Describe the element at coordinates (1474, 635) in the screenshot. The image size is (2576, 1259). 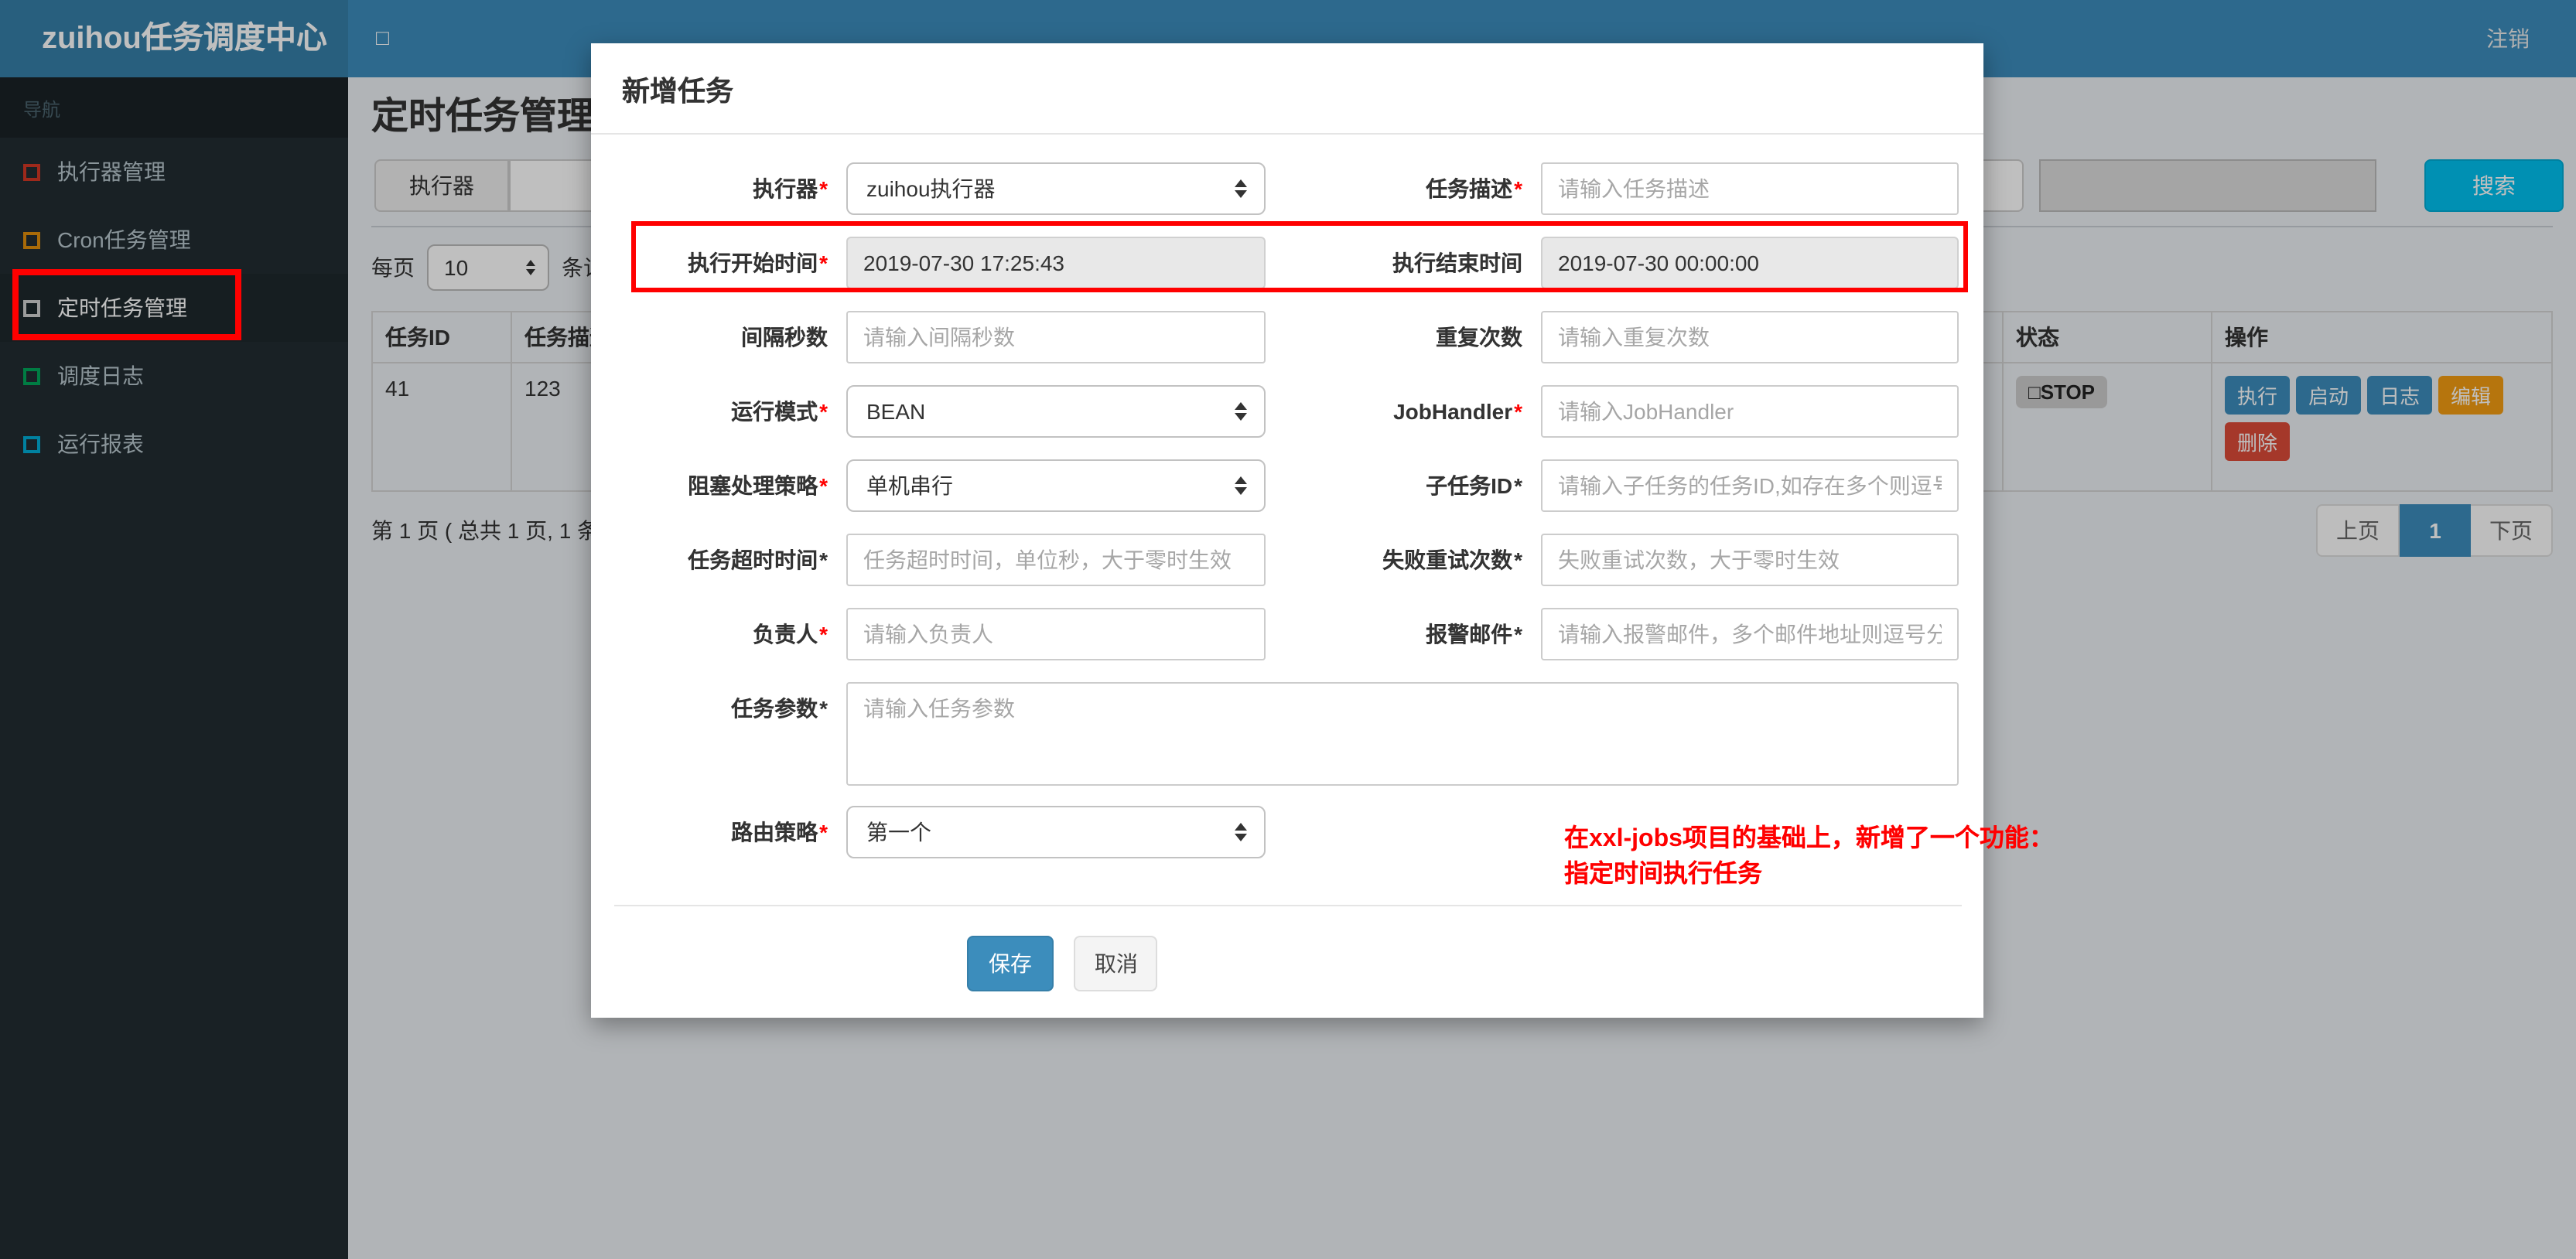
I see `alarm-email-label: 报警邮件 *` at that location.